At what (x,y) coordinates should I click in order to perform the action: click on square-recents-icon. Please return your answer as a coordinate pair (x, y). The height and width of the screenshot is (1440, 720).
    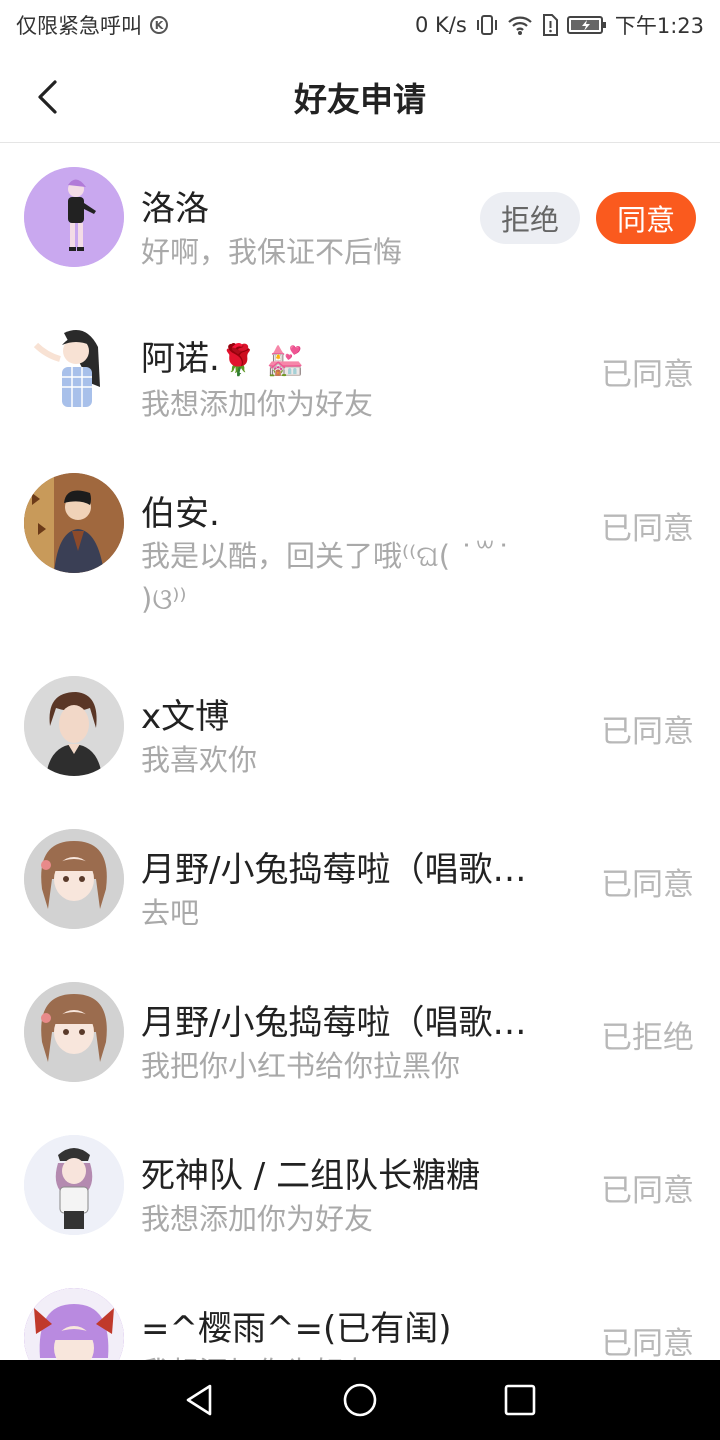
    Looking at the image, I should click on (520, 1400).